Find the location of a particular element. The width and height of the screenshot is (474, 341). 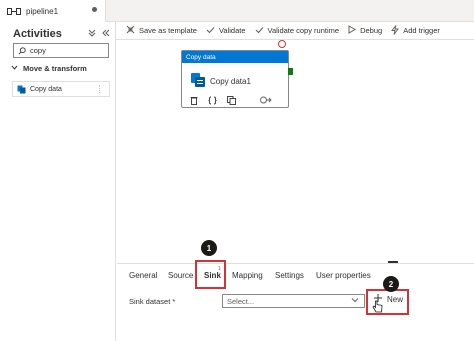

validate-copy-runtime-label: Validate copy runtime is located at coordinates (303, 30).